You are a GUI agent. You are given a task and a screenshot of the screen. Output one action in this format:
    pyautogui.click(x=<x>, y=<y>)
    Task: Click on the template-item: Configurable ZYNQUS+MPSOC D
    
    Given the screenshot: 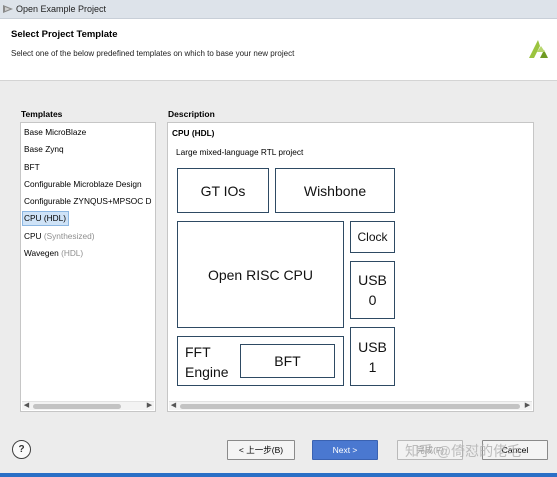 What is the action you would take?
    pyautogui.click(x=87, y=201)
    